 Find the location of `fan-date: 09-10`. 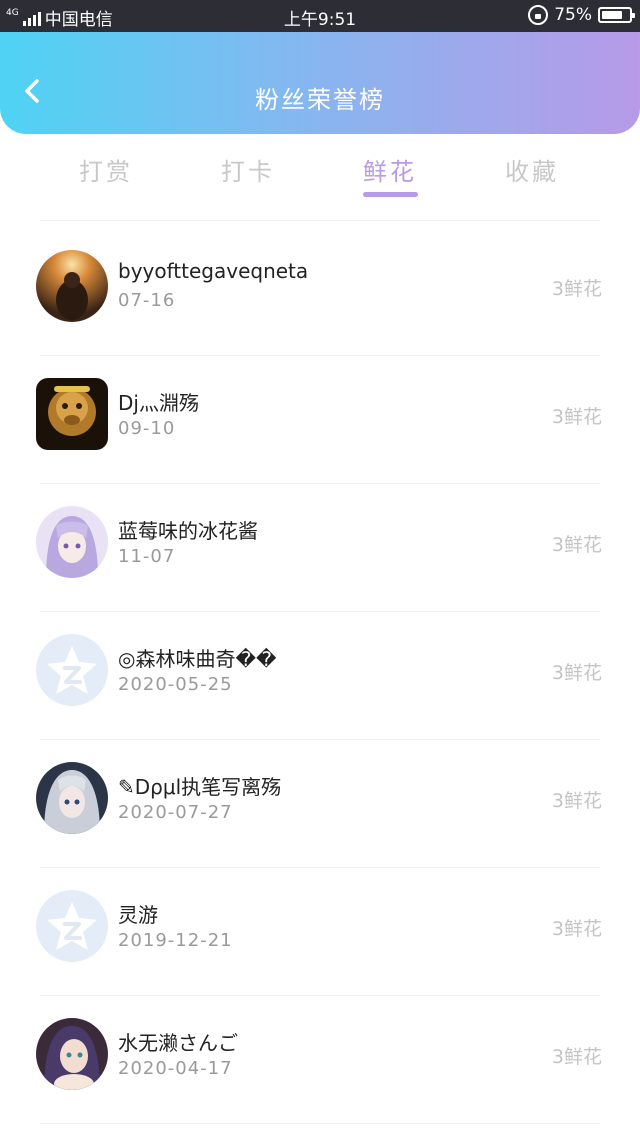

fan-date: 09-10 is located at coordinates (147, 428).